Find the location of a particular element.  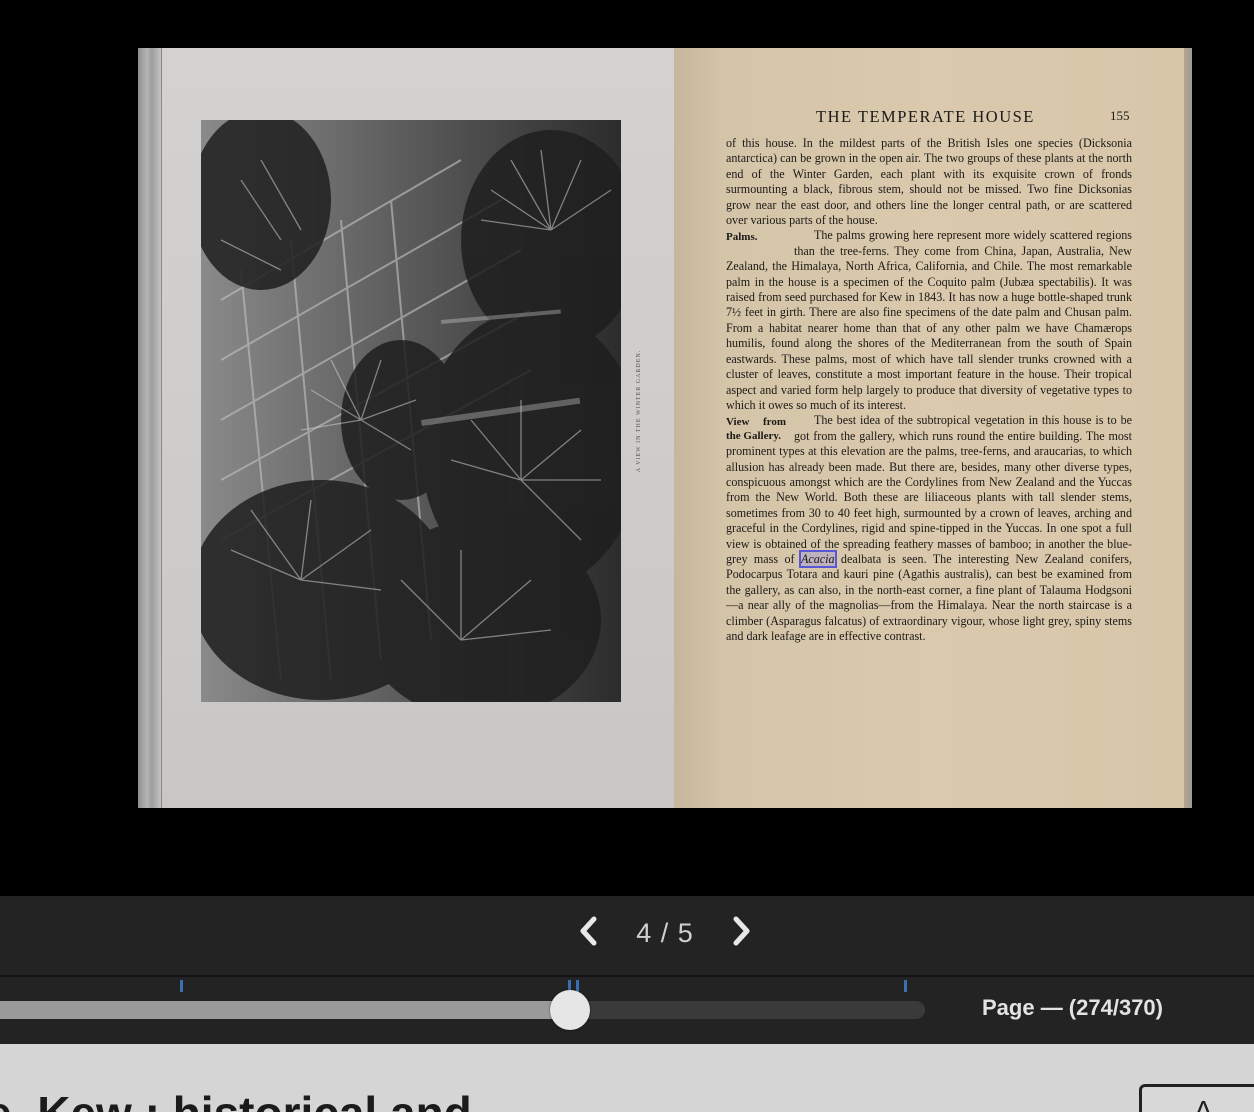

divider is located at coordinates (627, 976).